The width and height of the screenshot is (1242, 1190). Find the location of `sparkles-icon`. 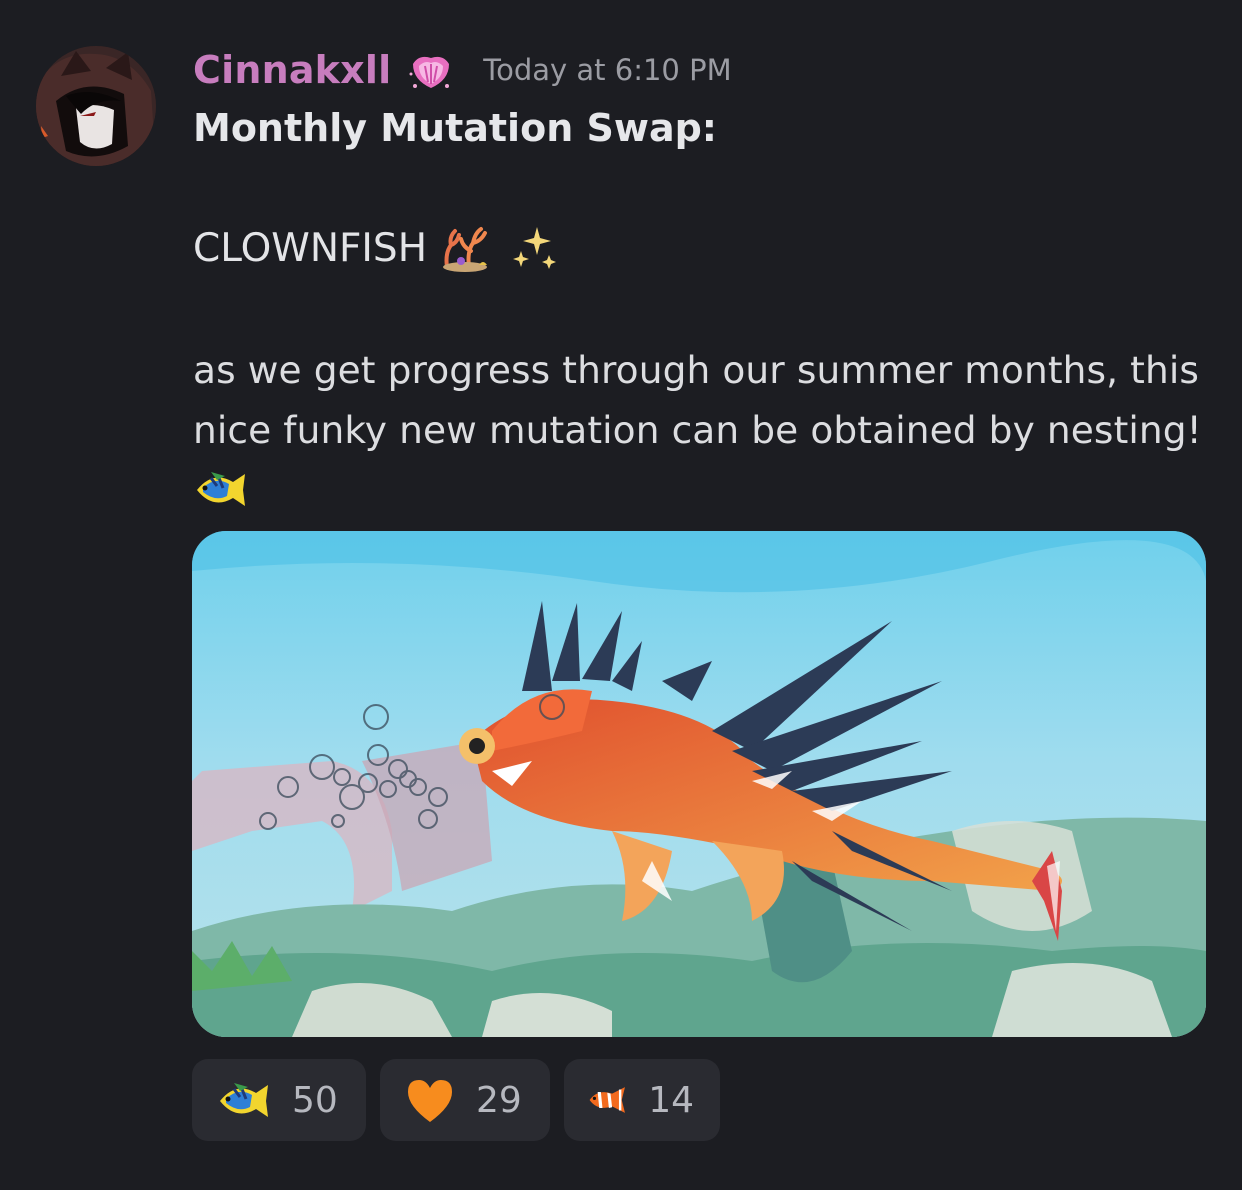

sparkles-icon is located at coordinates (535, 248).